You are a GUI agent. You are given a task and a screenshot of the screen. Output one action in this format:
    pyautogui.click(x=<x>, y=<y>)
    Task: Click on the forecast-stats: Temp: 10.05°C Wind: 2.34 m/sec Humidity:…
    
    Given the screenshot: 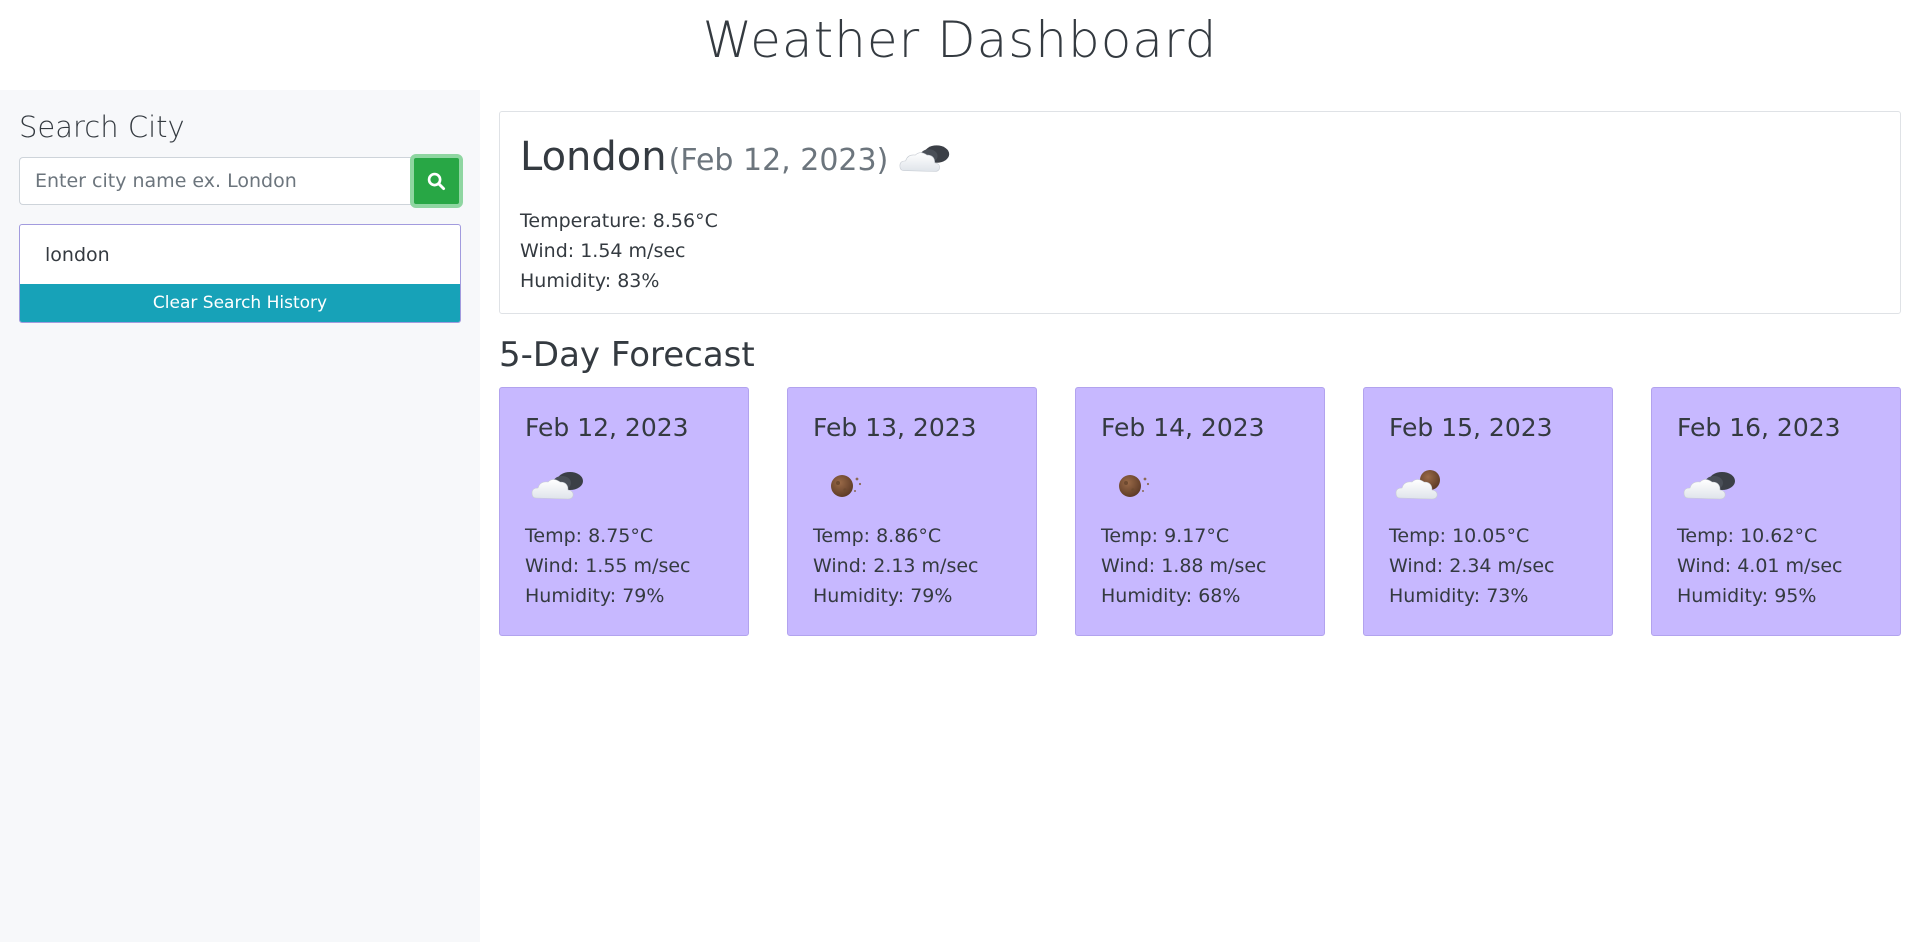 What is the action you would take?
    pyautogui.click(x=1471, y=566)
    